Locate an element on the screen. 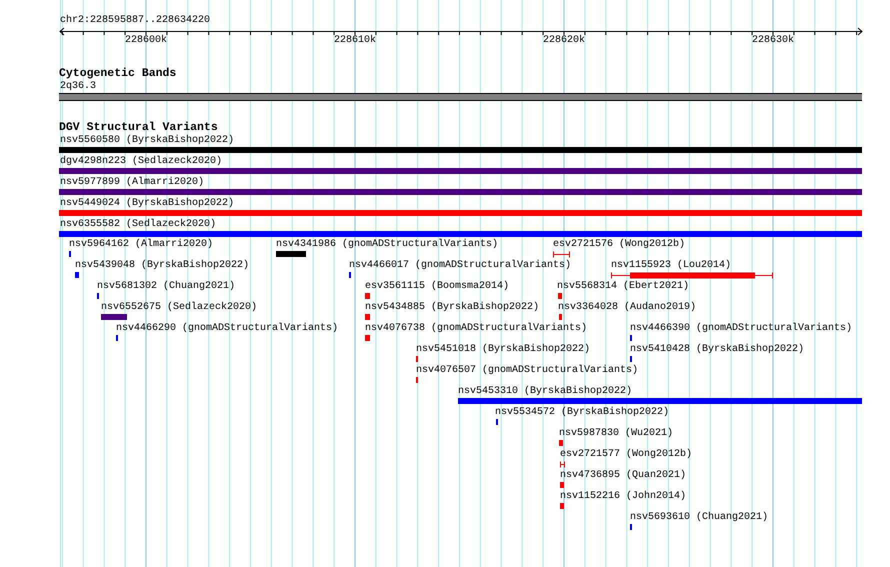 The width and height of the screenshot is (890, 567). variant-label: nsv5410428 (ByrskaBishop2022) is located at coordinates (717, 349).